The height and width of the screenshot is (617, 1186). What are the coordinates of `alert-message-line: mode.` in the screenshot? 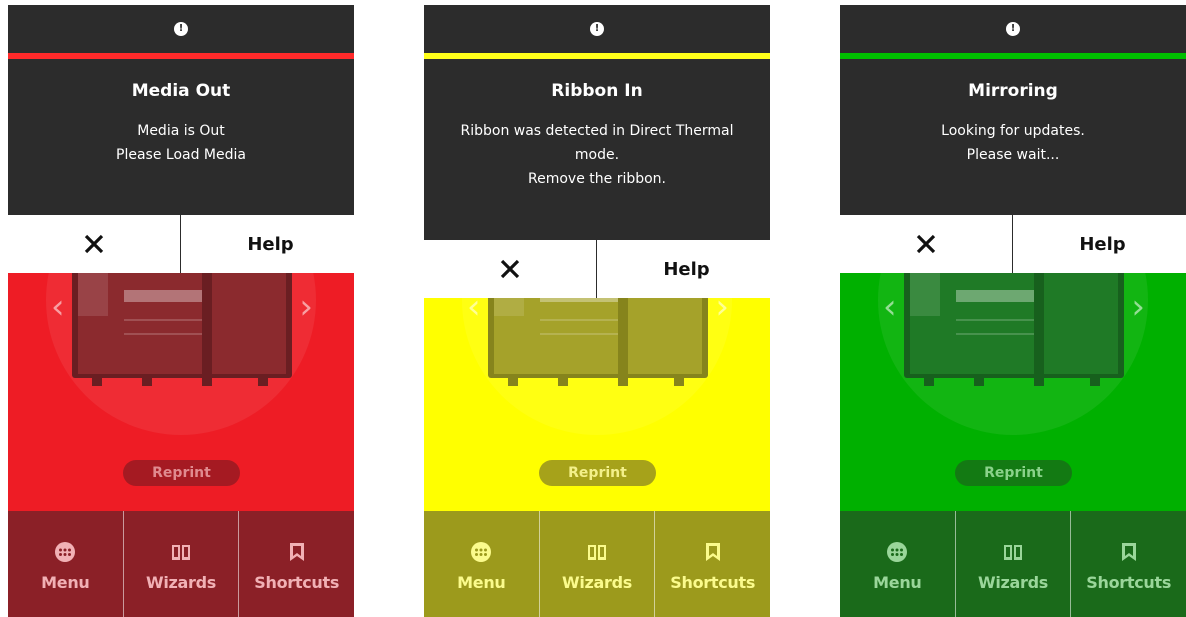 It's located at (597, 155).